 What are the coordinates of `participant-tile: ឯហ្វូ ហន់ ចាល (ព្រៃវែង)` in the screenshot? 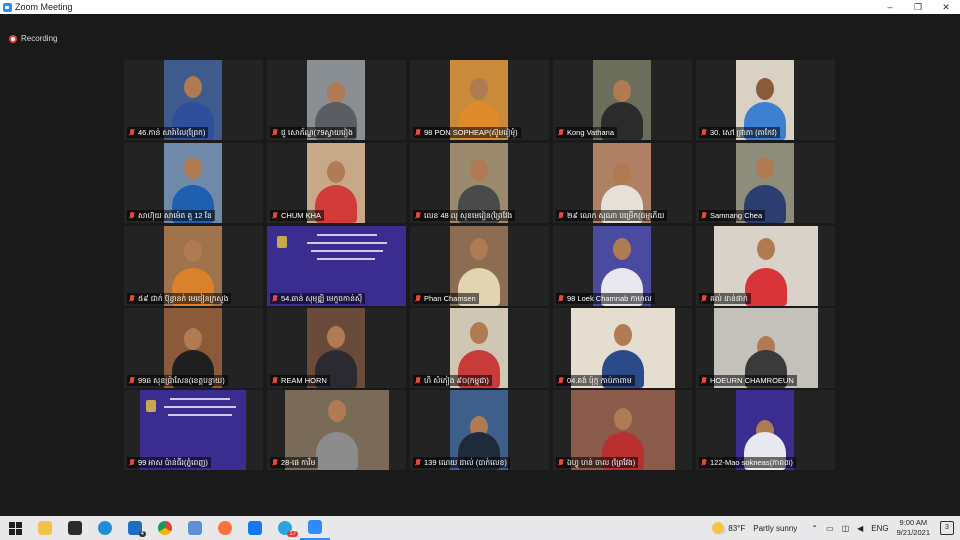 It's located at (622, 430).